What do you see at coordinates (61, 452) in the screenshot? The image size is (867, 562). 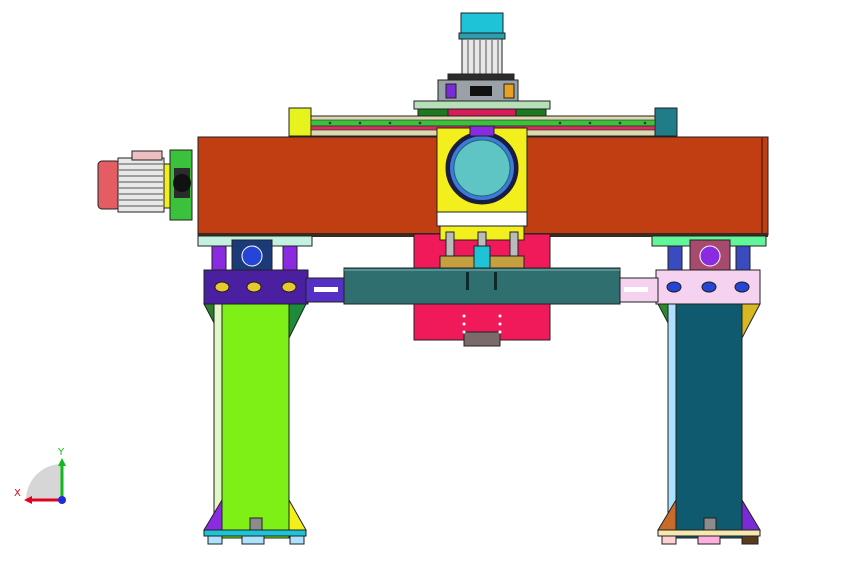 I see `triad-y-label: Y` at bounding box center [61, 452].